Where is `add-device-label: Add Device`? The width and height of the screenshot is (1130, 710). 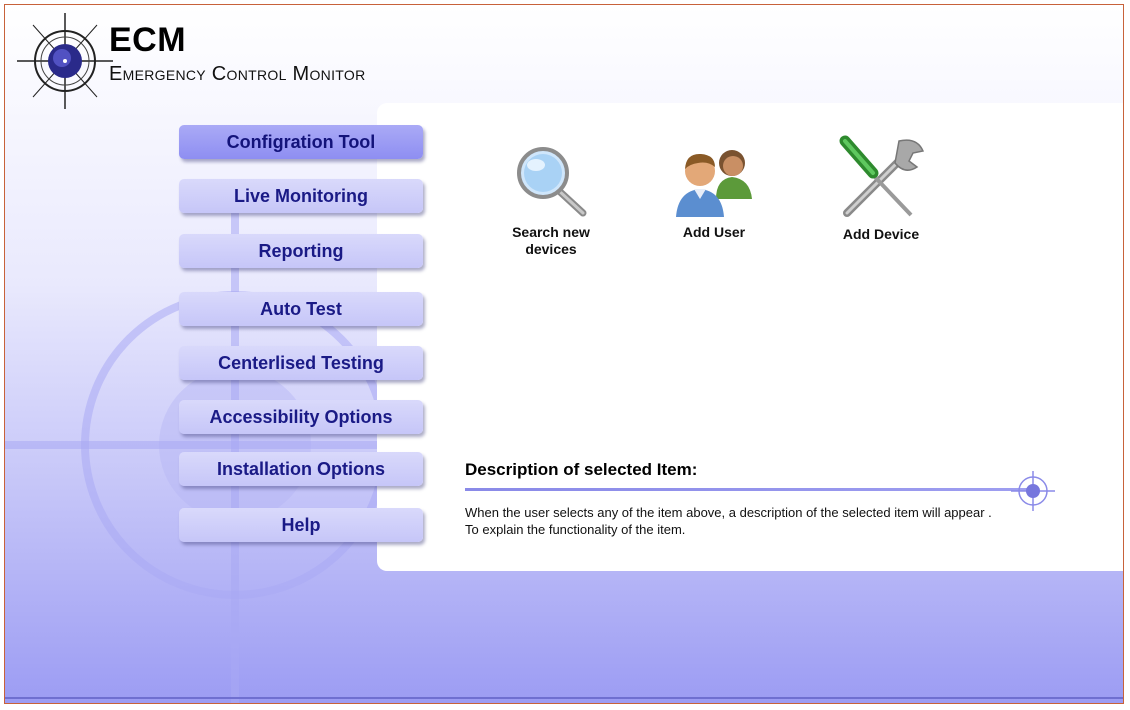
add-device-label: Add Device is located at coordinates (881, 234).